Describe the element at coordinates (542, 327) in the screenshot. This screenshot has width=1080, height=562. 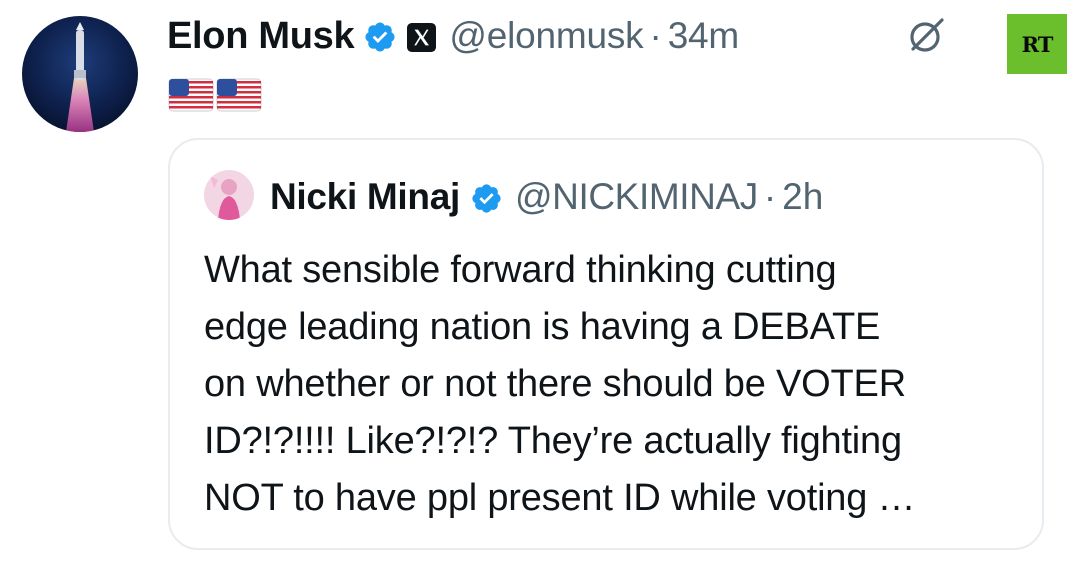
I see `quoted-text-line: edge leading nation is having a DEBATE` at that location.